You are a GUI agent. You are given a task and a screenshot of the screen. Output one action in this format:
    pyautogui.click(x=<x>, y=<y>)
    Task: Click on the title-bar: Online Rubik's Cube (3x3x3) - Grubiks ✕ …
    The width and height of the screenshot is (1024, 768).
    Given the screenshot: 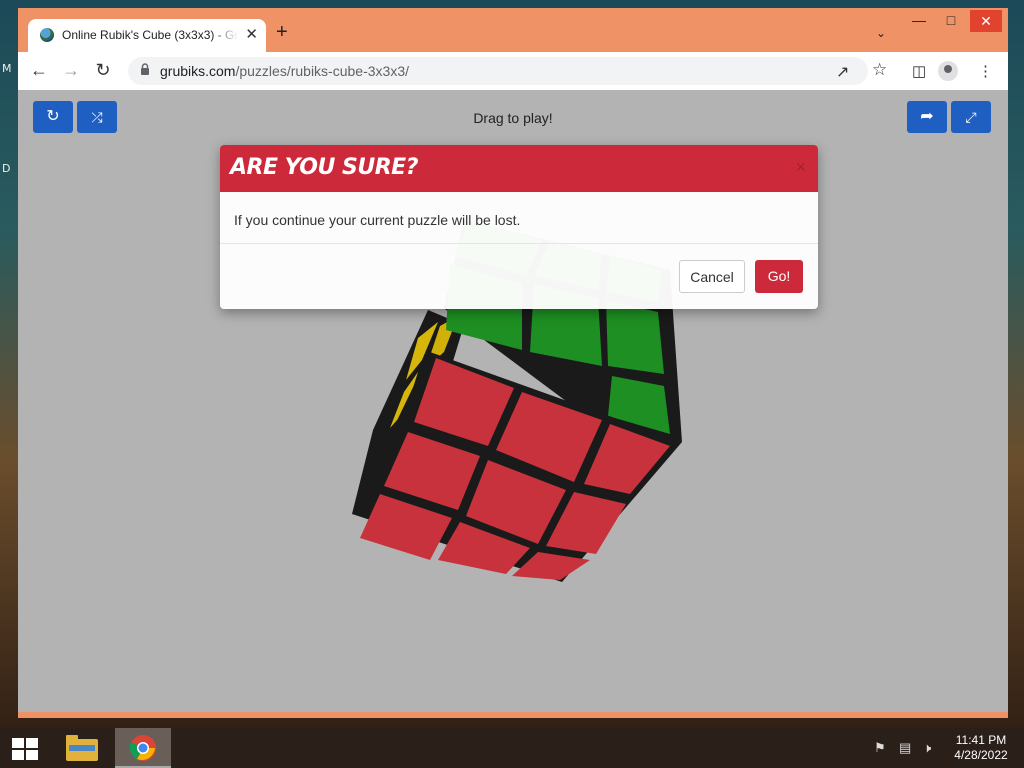 What is the action you would take?
    pyautogui.click(x=513, y=30)
    